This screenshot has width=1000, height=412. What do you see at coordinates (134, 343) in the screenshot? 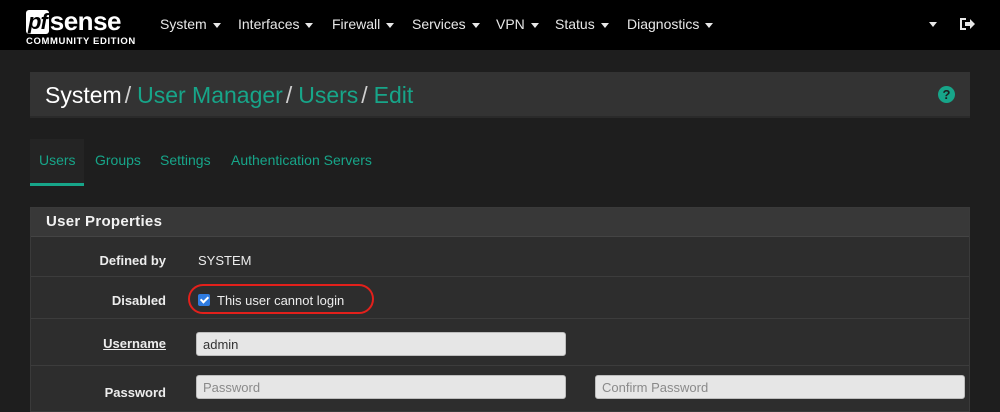
I see `username-label: Username` at bounding box center [134, 343].